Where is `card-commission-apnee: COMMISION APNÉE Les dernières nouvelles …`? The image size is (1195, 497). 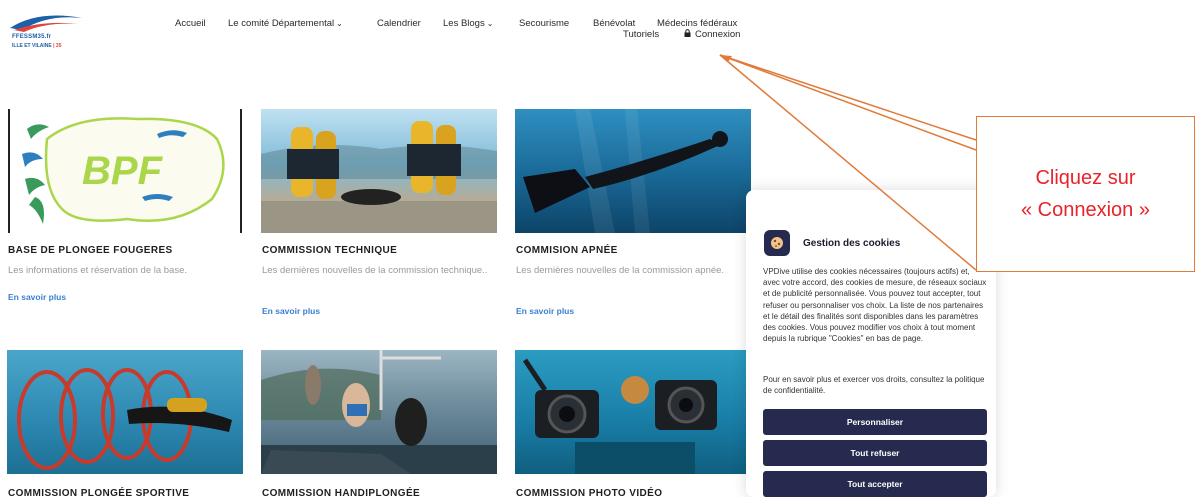 card-commission-apnee: COMMISION APNÉE Les dernières nouvelles … is located at coordinates (633, 212).